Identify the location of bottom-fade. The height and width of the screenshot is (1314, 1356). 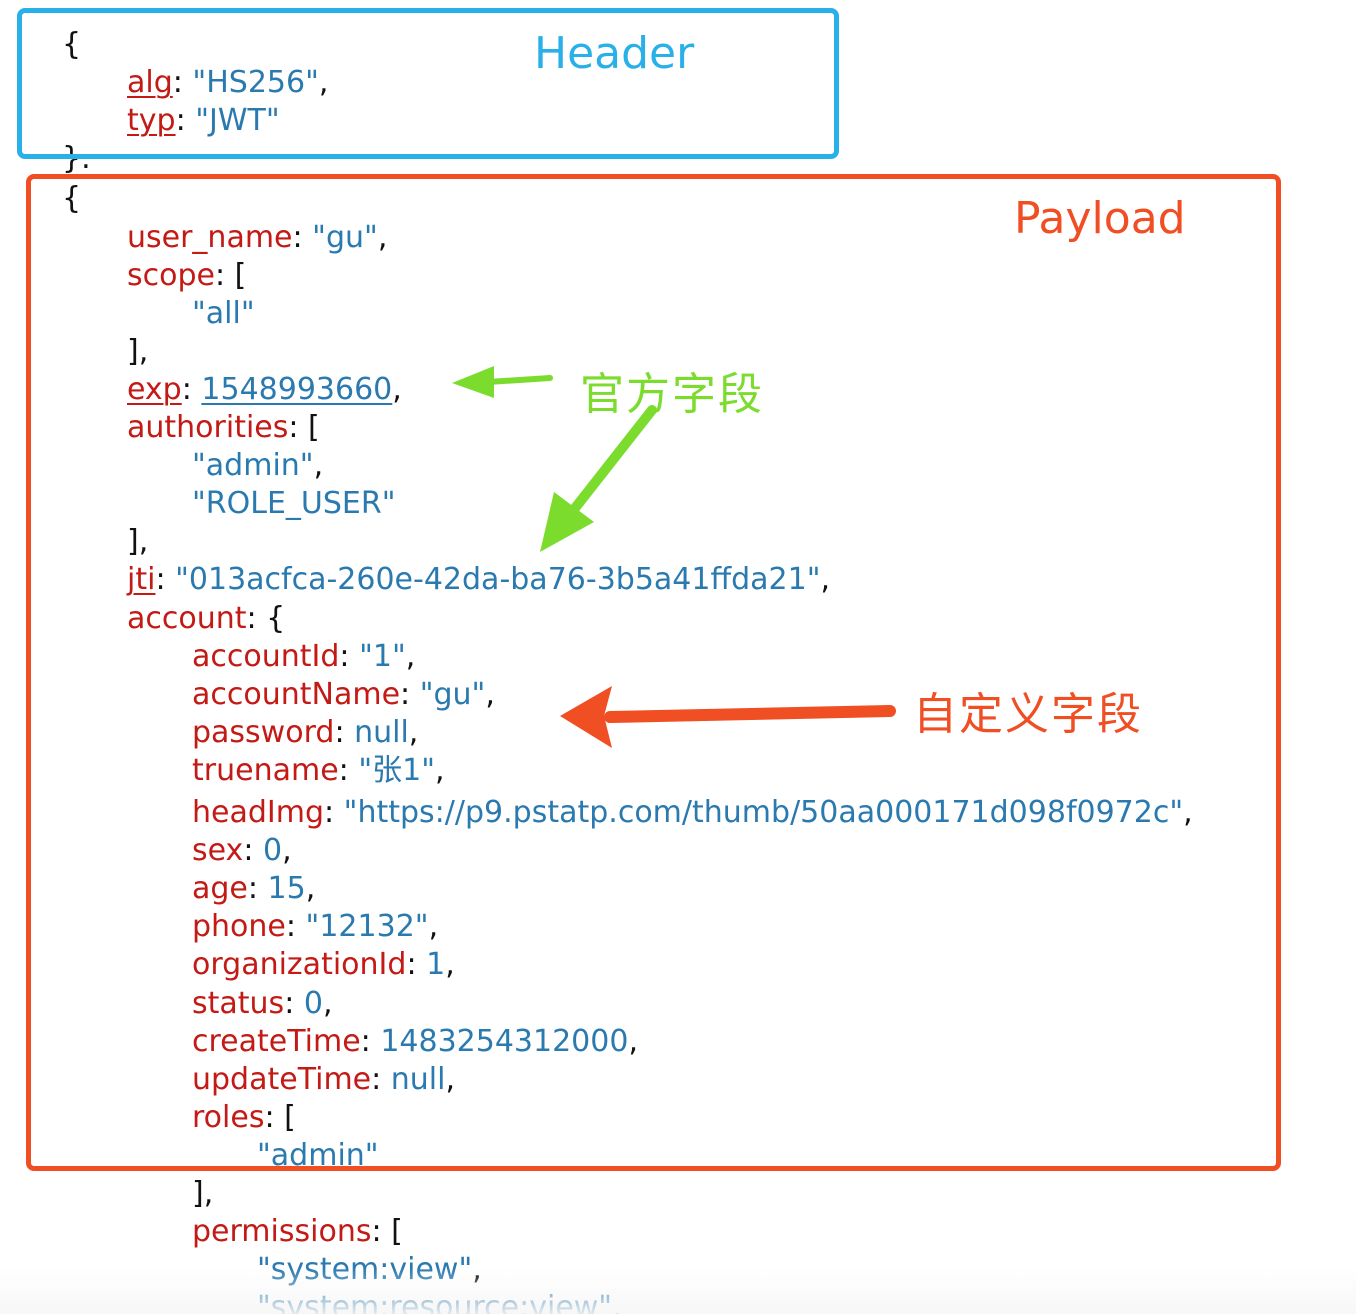
(678, 1291).